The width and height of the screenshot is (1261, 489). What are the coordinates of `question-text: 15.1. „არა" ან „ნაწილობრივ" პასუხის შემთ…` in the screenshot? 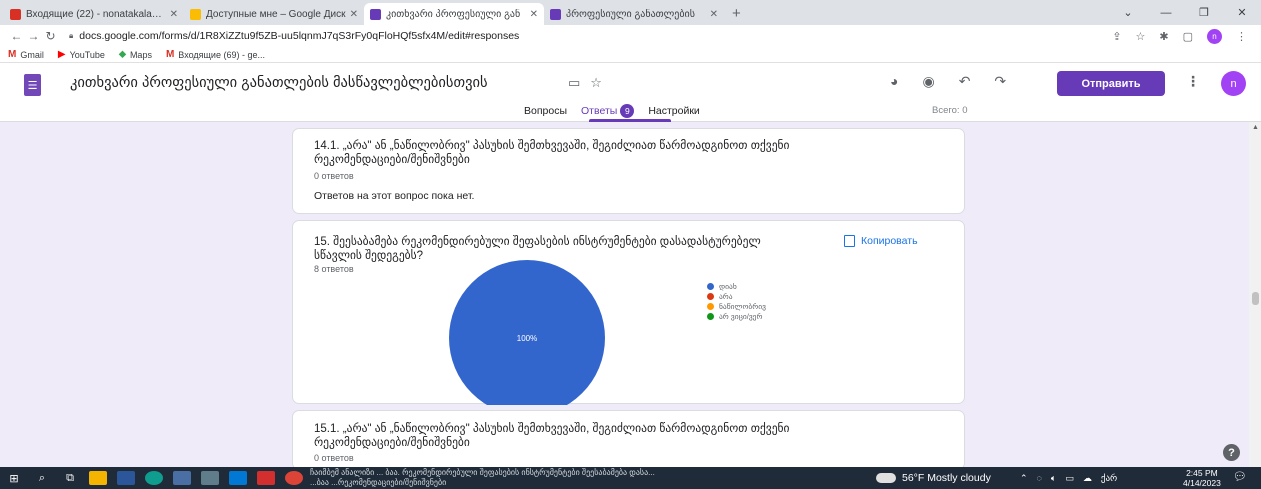 It's located at (552, 436).